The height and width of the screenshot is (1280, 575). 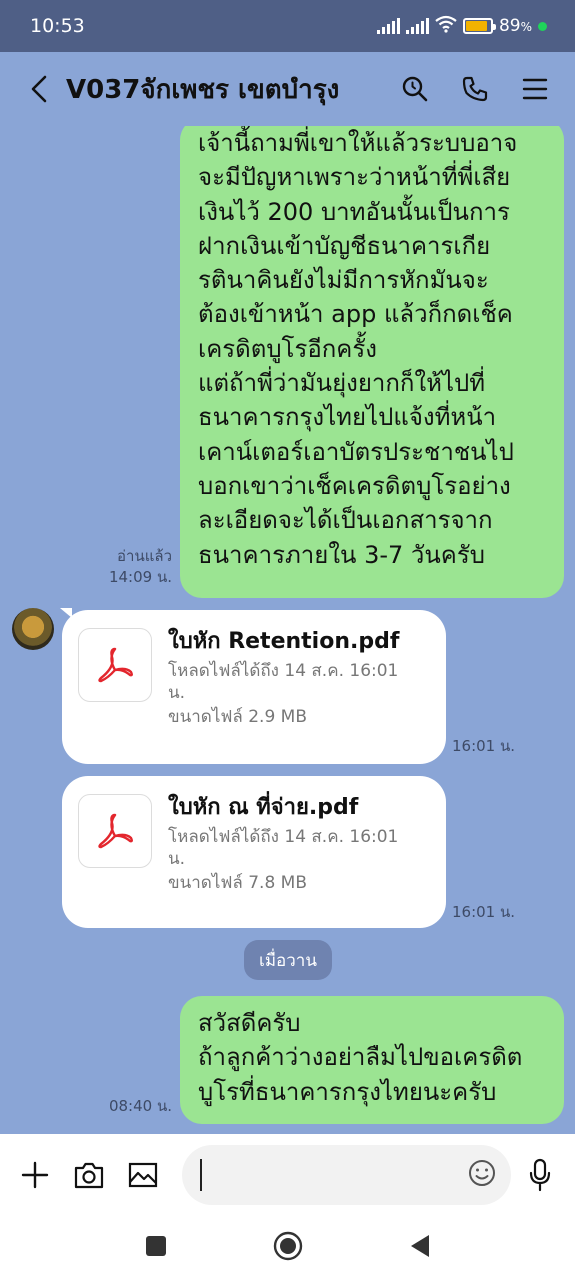 I want to click on message-input, so click(x=346, y=1175).